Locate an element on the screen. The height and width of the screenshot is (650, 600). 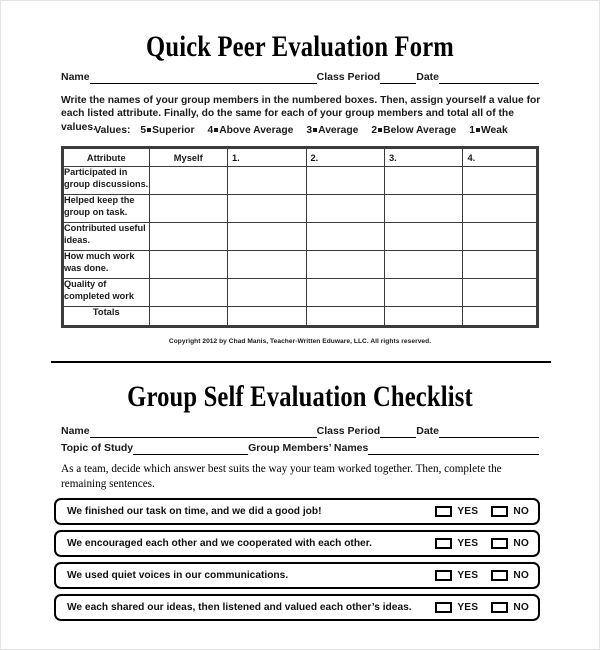
value-meaning-4: Above Average is located at coordinates (256, 130).